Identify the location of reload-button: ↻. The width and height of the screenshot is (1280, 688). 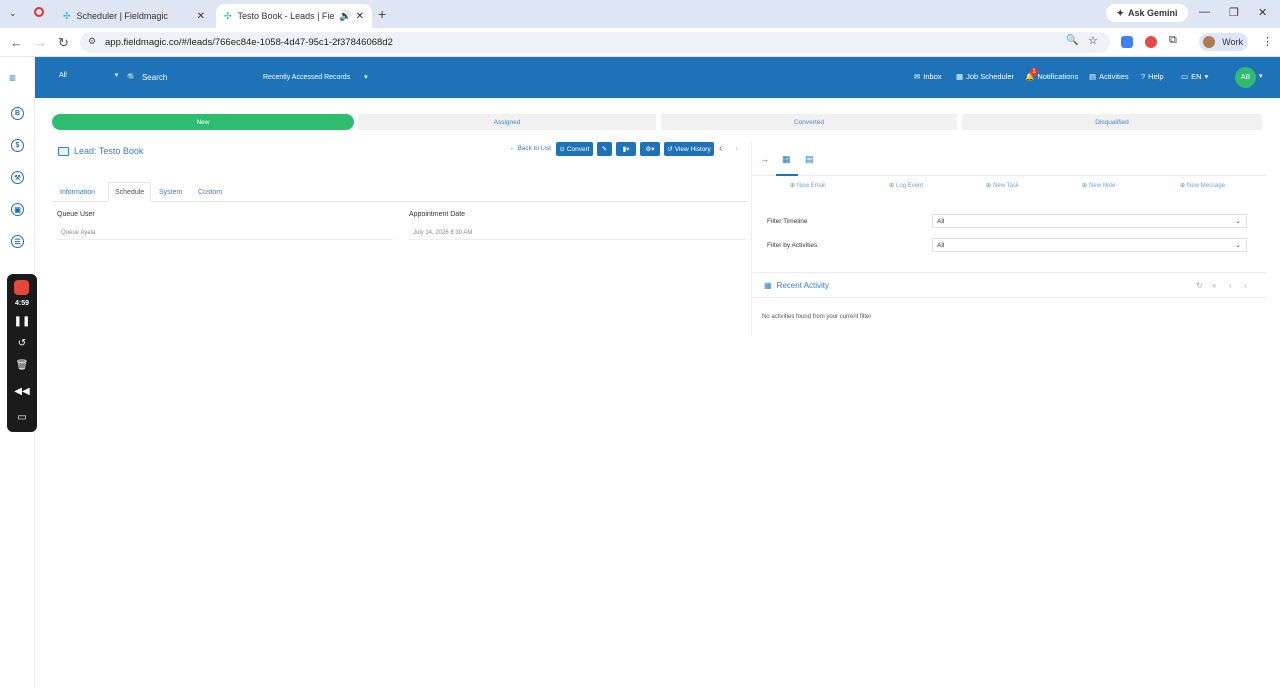
(63, 43).